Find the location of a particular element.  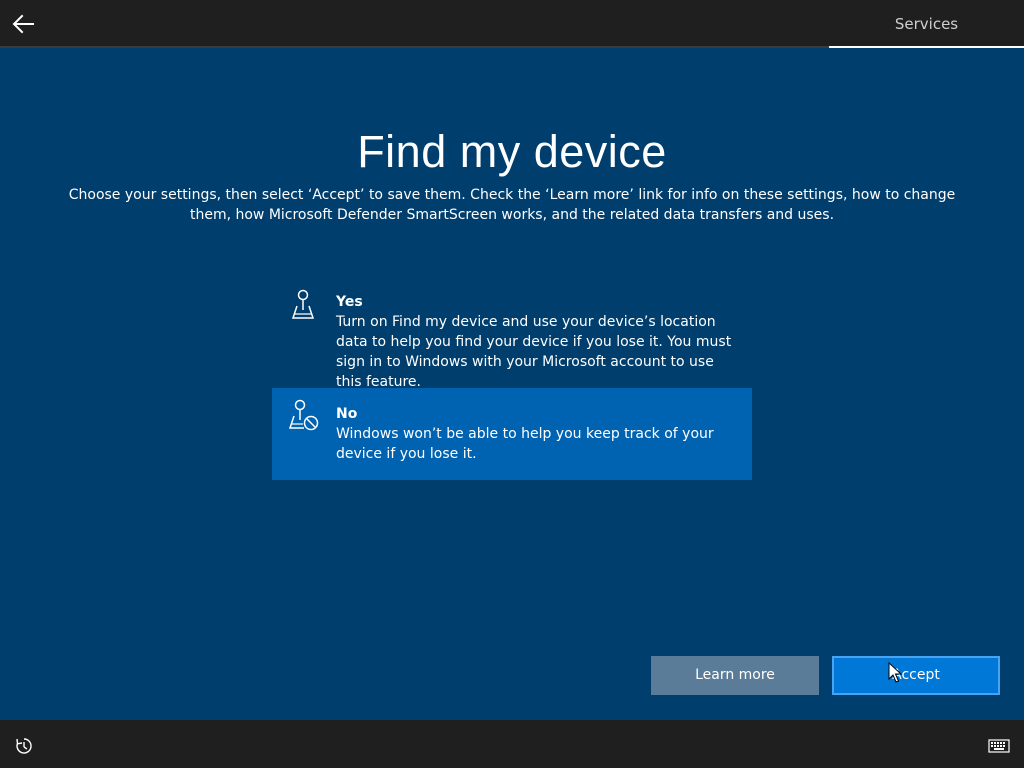

tab-services-label: Services is located at coordinates (926, 24).